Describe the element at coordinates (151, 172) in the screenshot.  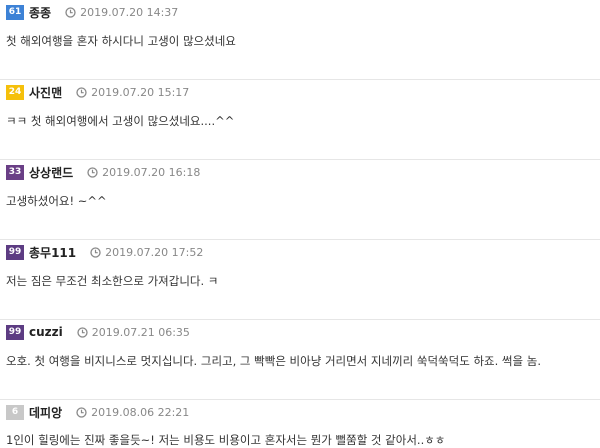
I see `comment-date: 2019.07.20 16:18` at that location.